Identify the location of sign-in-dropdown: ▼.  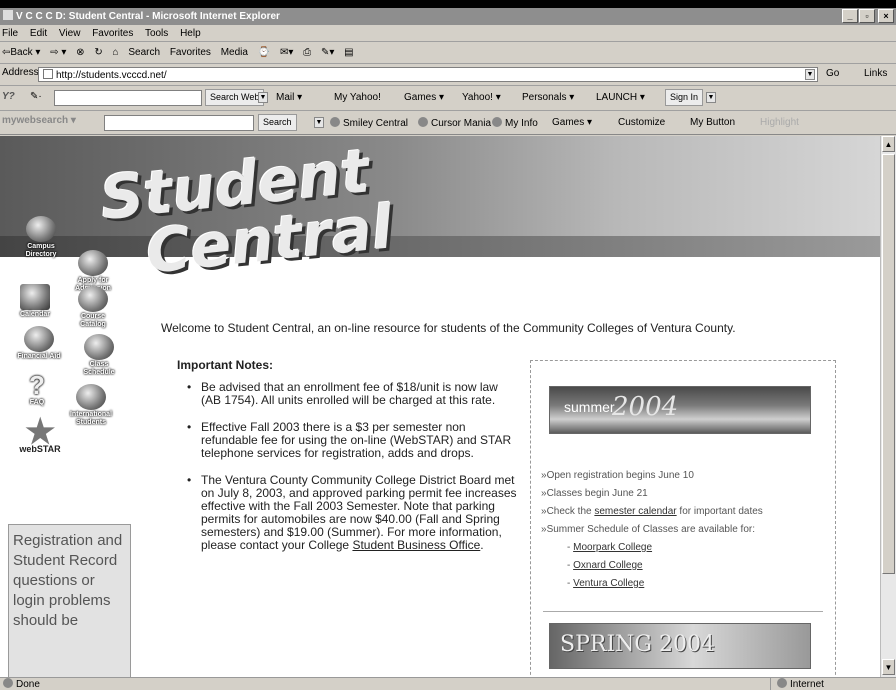
(711, 97).